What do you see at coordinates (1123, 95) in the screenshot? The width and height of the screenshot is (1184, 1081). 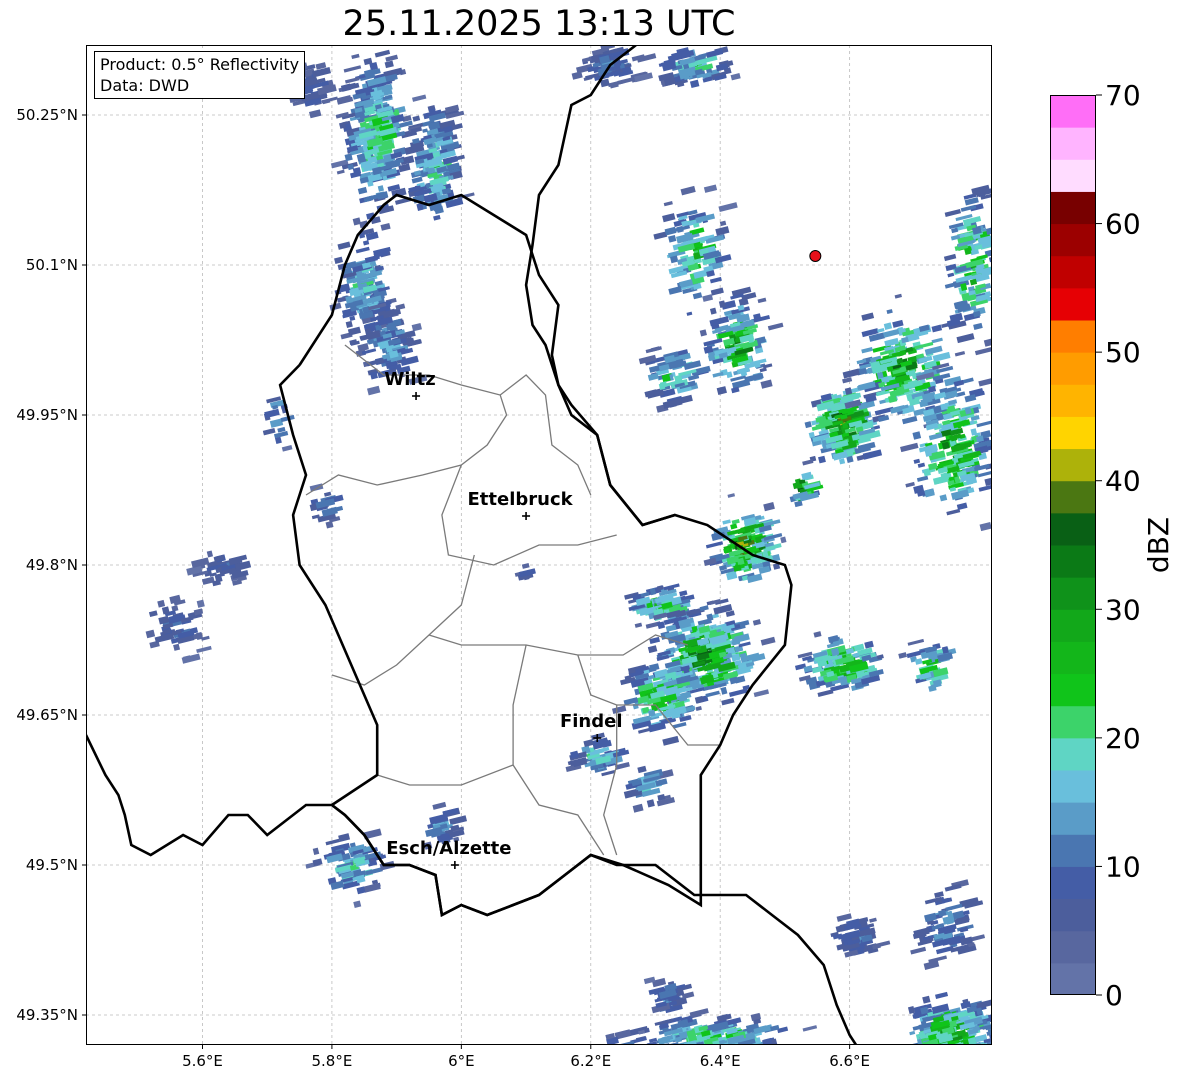 I see `colorbar-tick-label: 70` at bounding box center [1123, 95].